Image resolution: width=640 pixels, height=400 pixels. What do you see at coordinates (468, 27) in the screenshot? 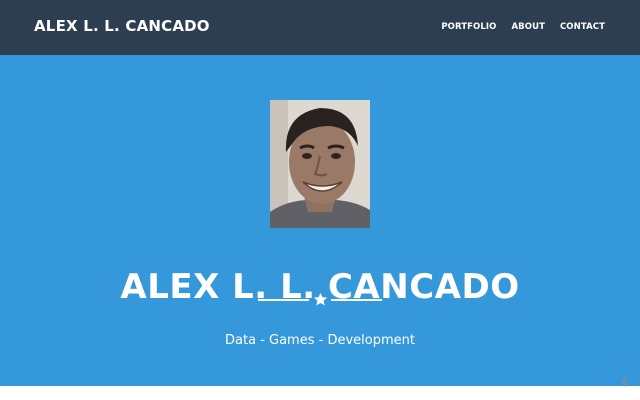
I see `nav-link-portfolio: PORTFOLIO` at bounding box center [468, 27].